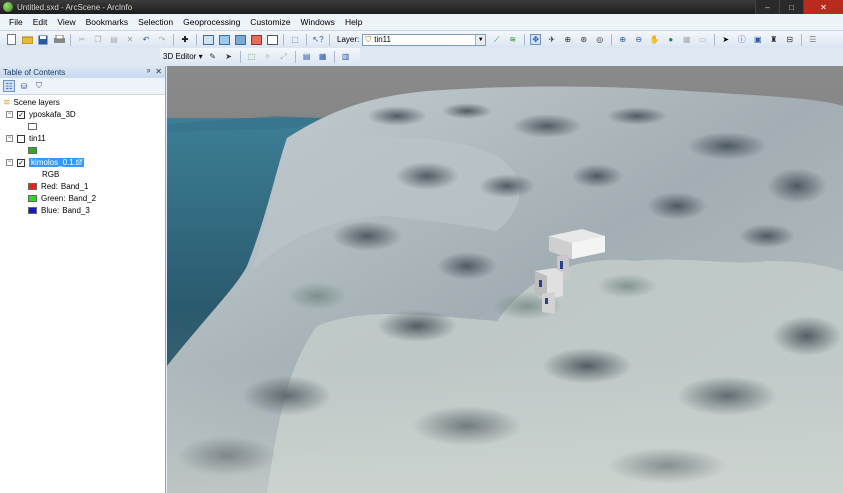  I want to click on attributes-icon: ▦, so click(322, 56).